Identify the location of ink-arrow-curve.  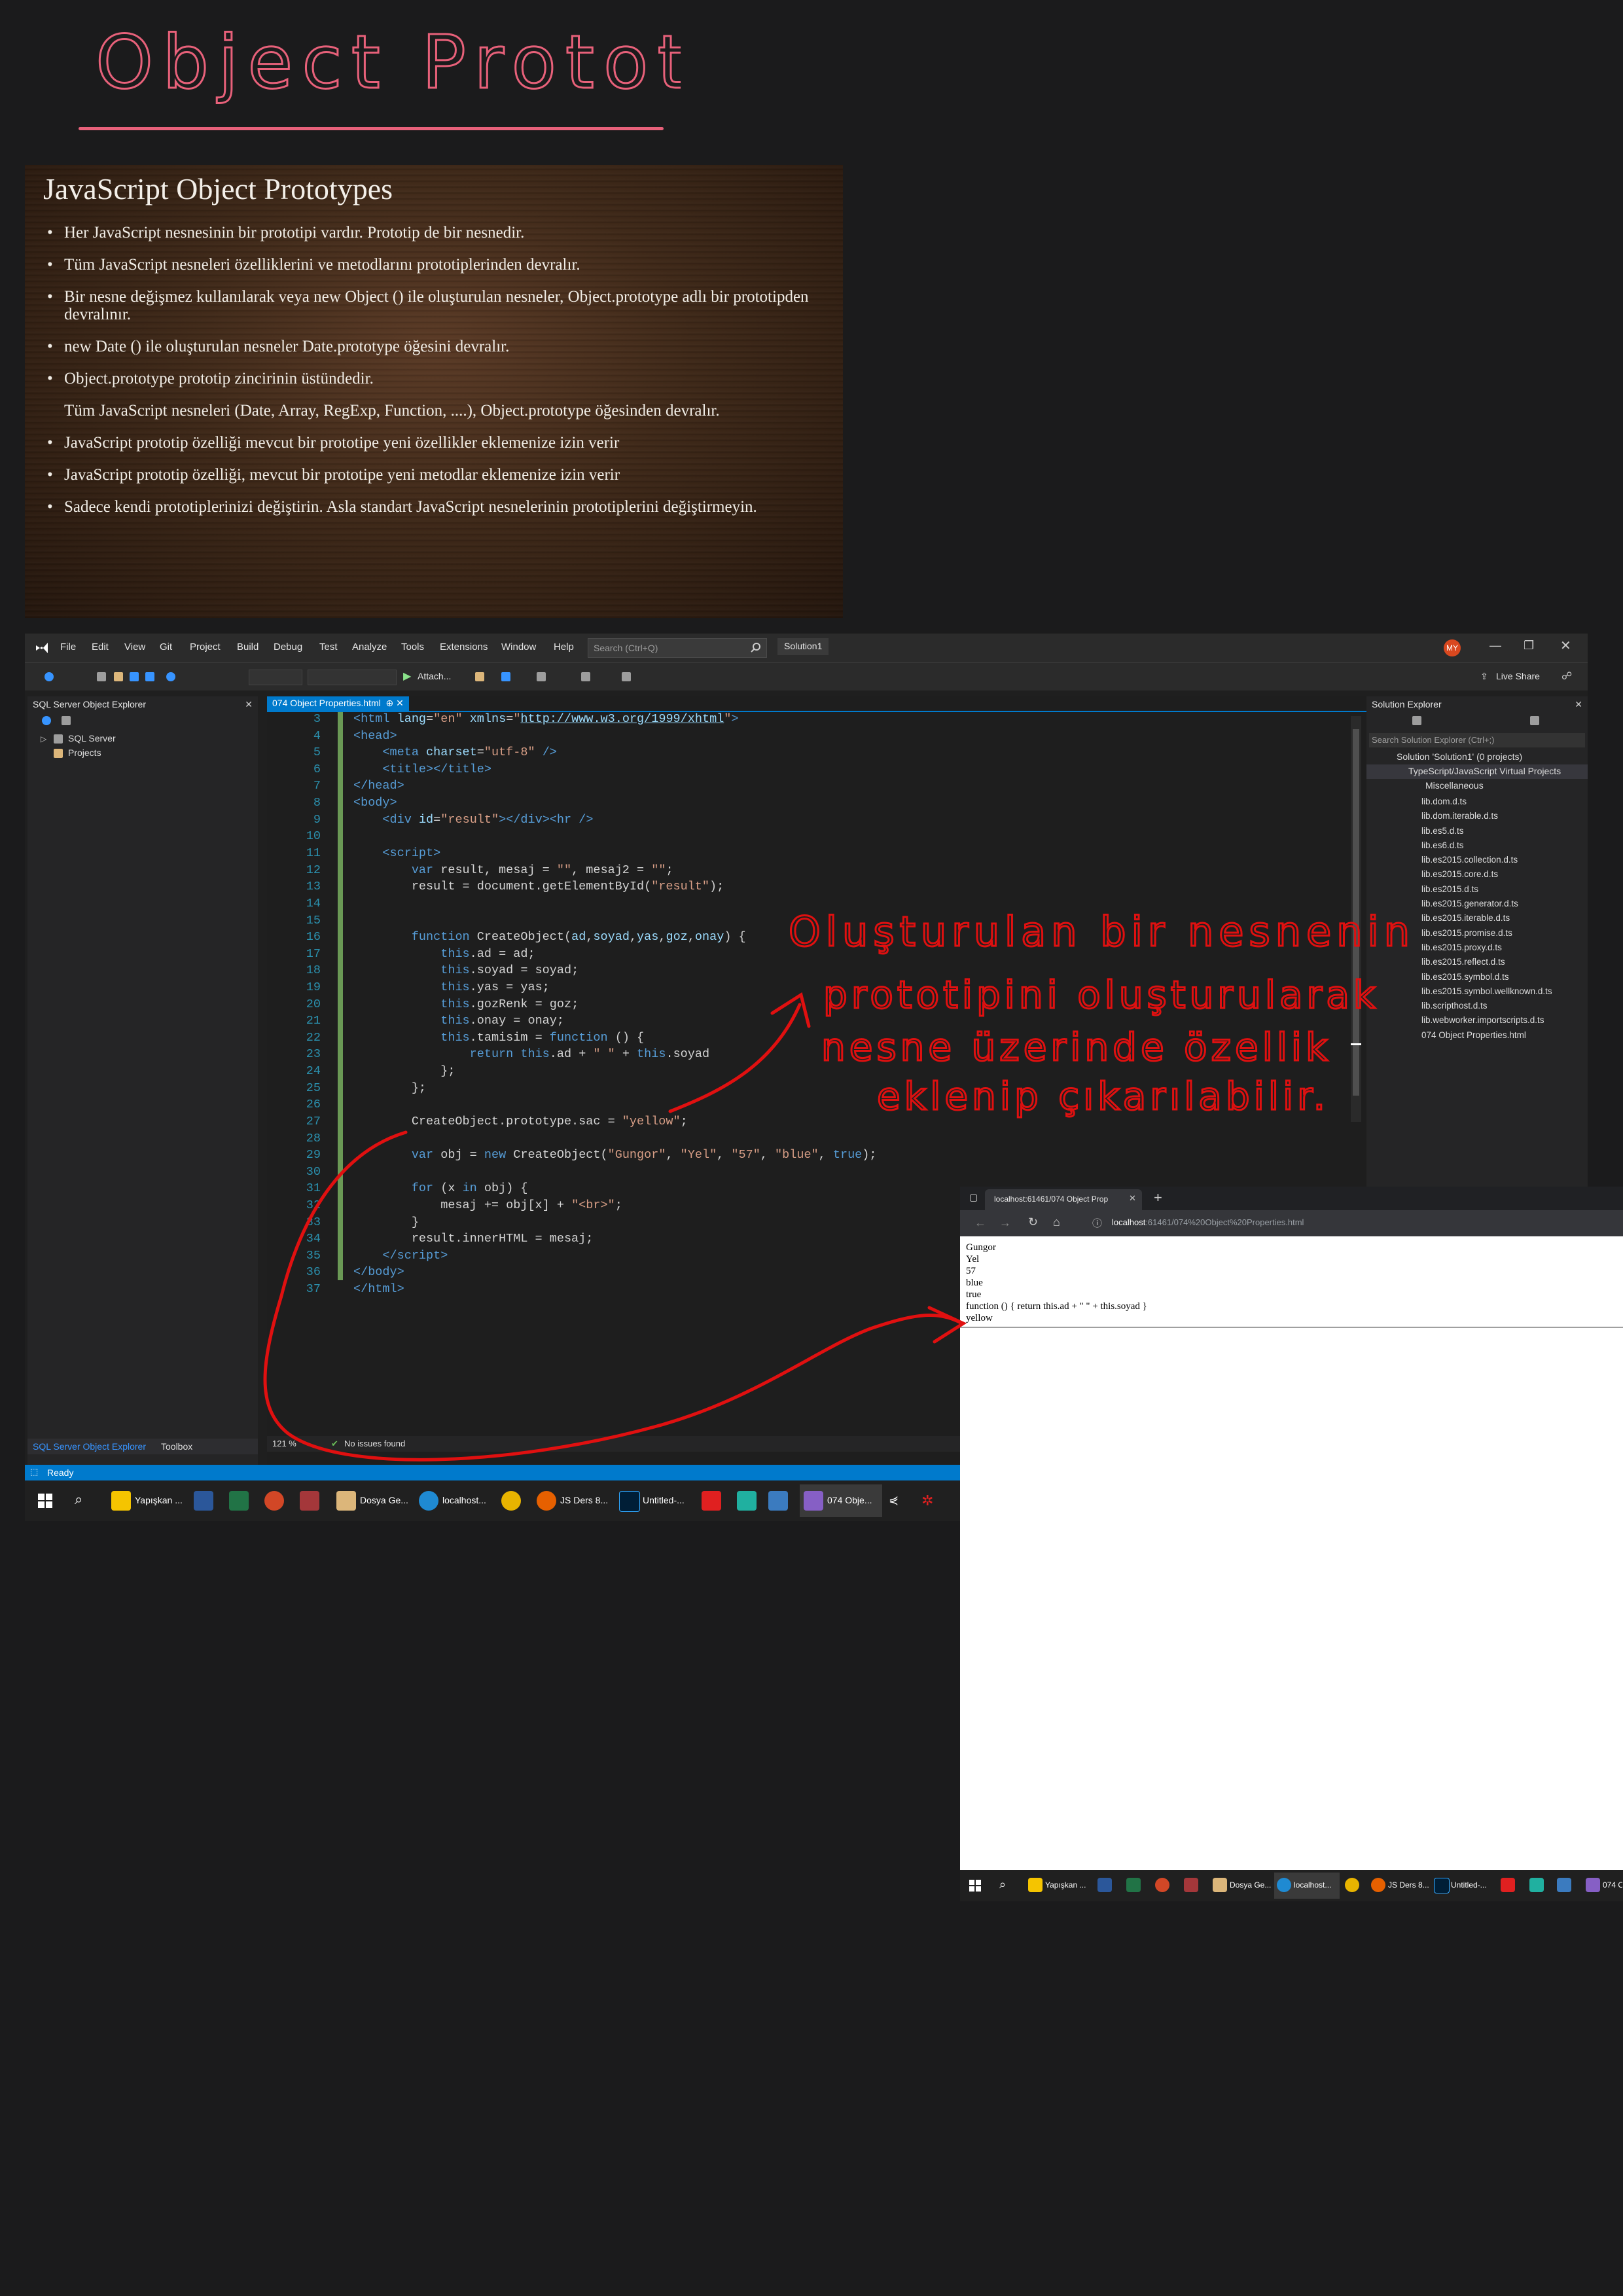
(613, 1296).